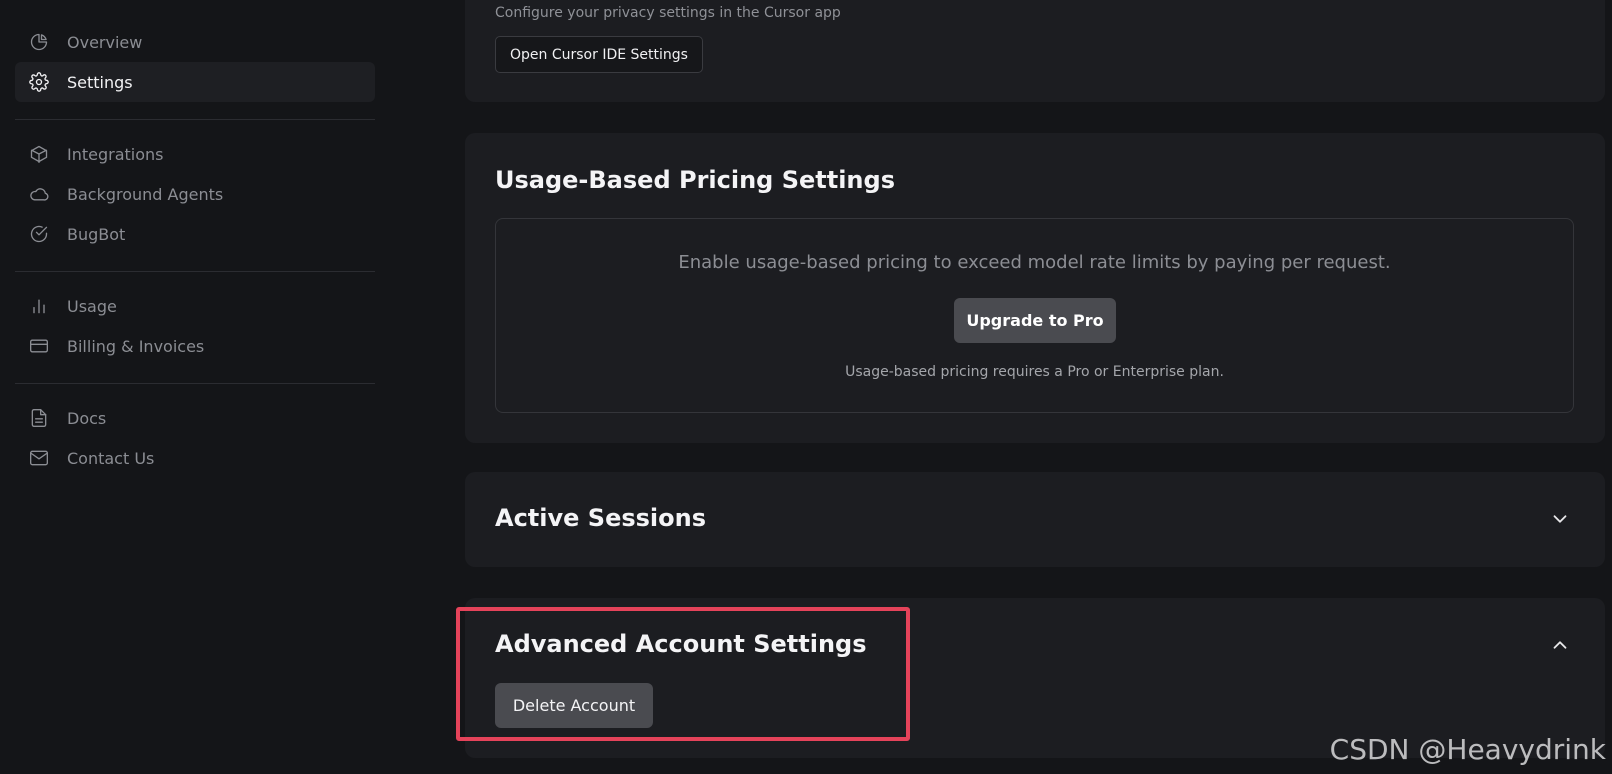 The width and height of the screenshot is (1612, 774). What do you see at coordinates (195, 234) in the screenshot?
I see `sidebar-item-bugbot: BugBot` at bounding box center [195, 234].